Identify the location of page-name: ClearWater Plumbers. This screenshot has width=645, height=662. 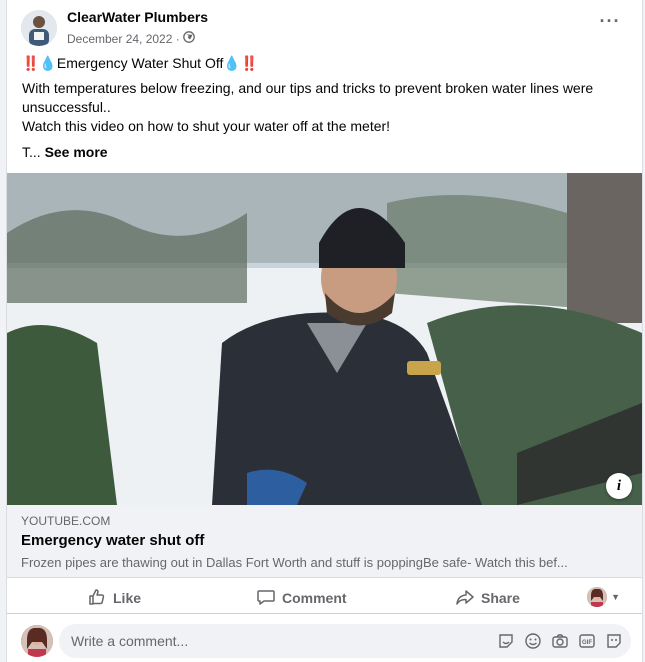
(137, 17).